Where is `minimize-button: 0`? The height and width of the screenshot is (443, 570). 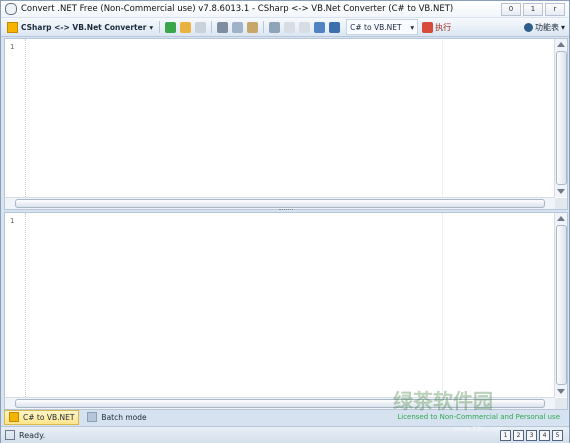 minimize-button: 0 is located at coordinates (511, 9).